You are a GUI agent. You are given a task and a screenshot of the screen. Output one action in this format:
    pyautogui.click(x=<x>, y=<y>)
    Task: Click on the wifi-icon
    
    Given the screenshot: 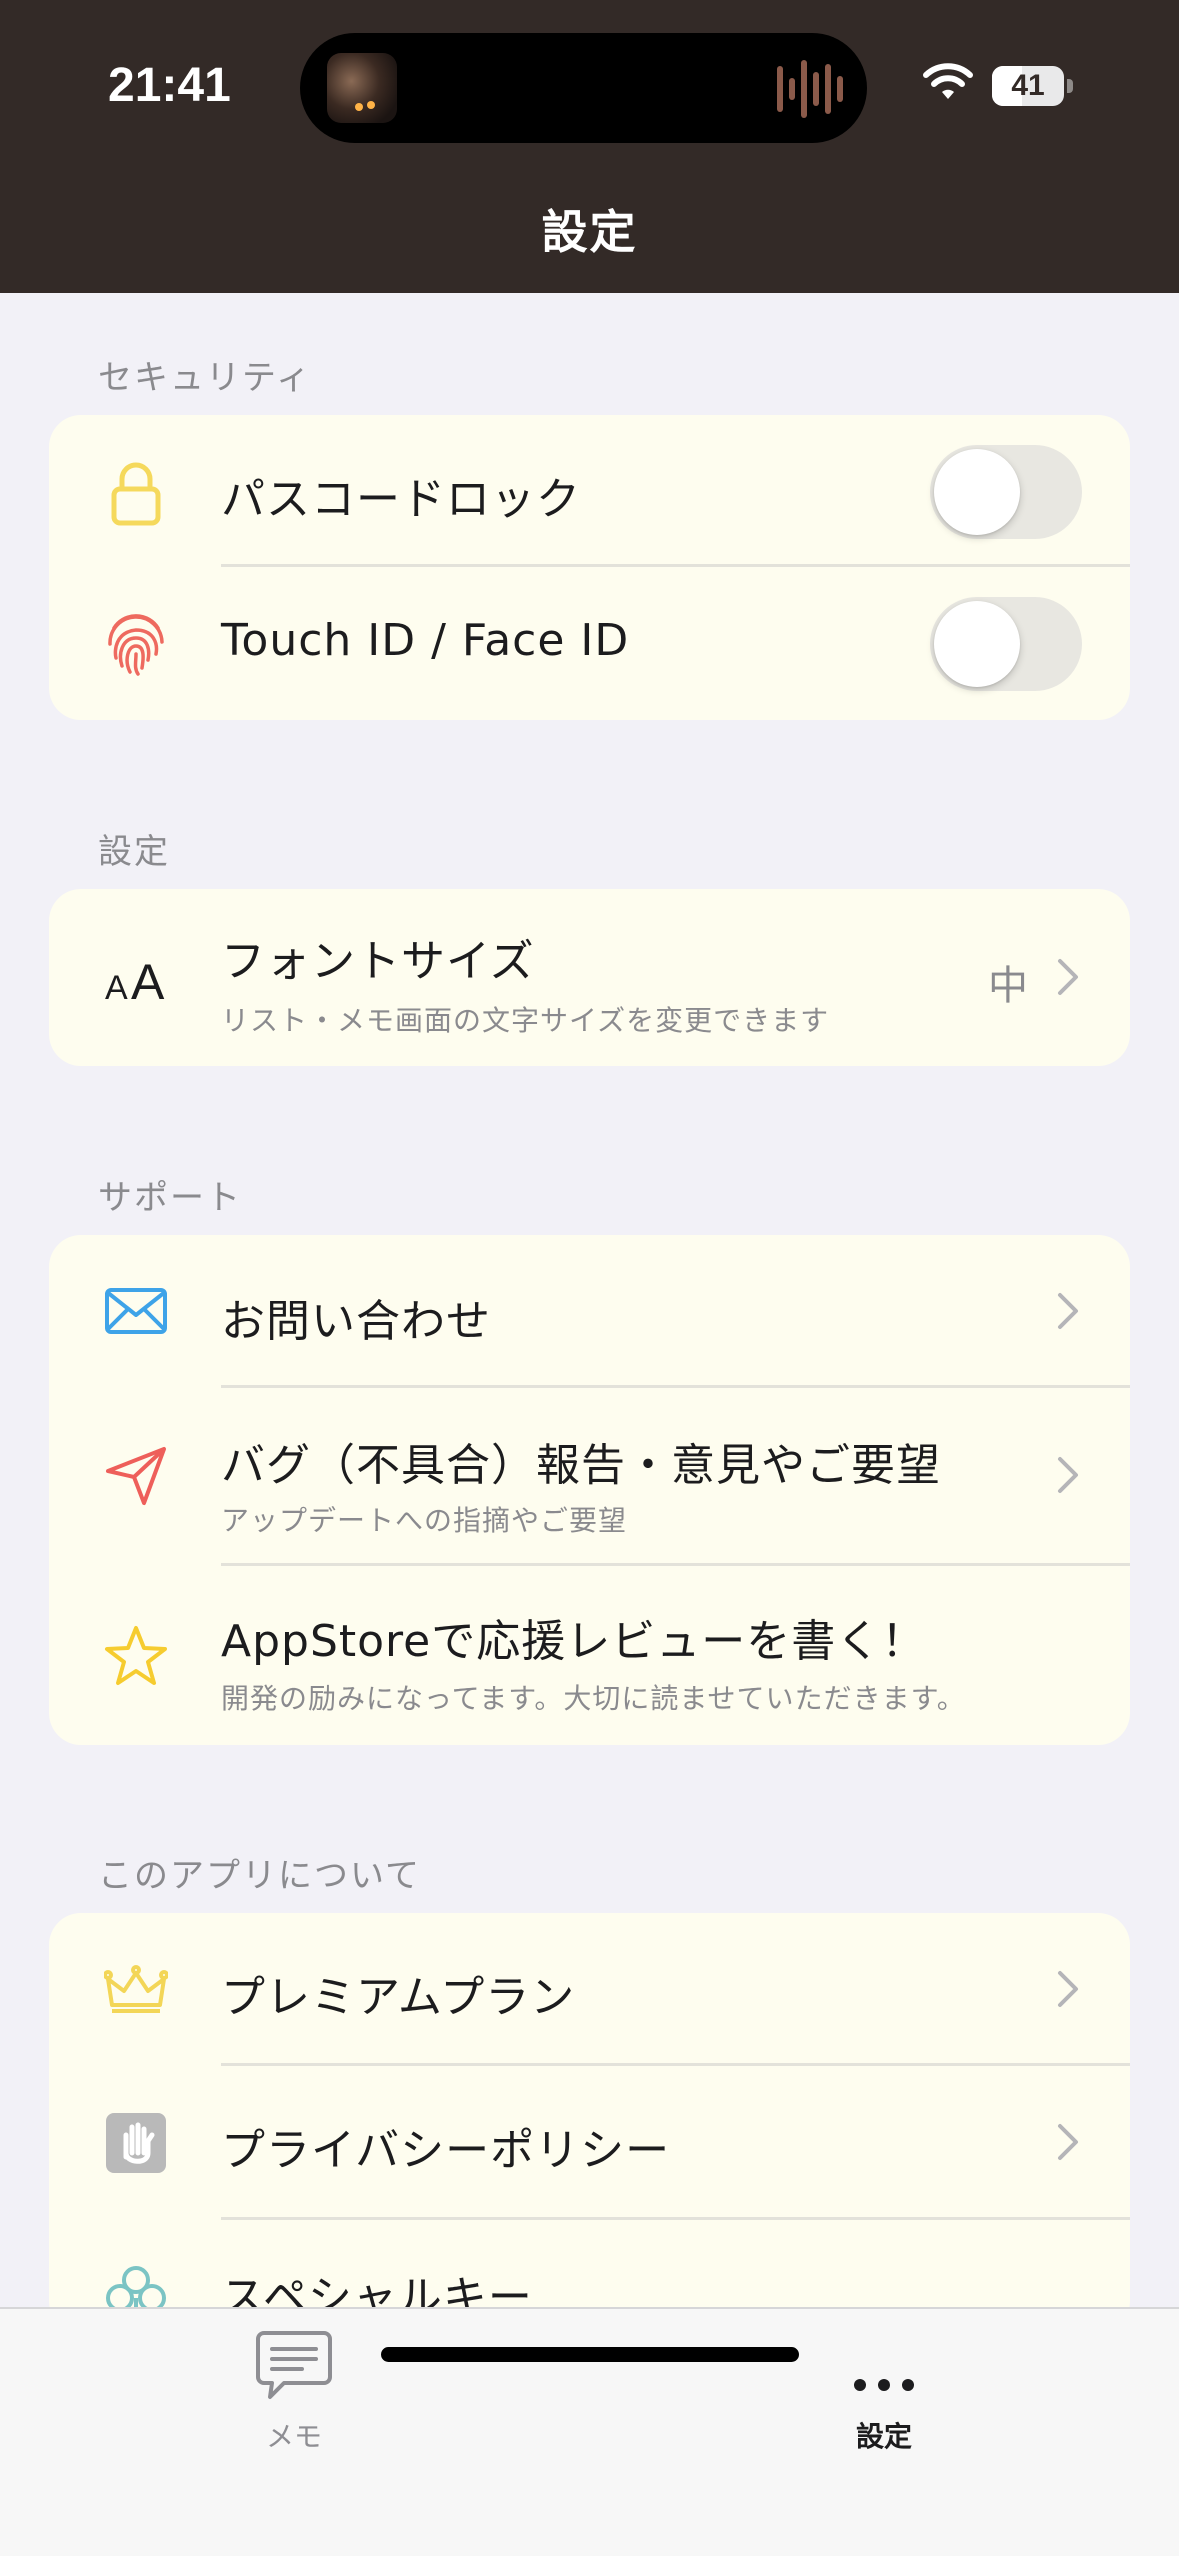 What is the action you would take?
    pyautogui.click(x=948, y=81)
    